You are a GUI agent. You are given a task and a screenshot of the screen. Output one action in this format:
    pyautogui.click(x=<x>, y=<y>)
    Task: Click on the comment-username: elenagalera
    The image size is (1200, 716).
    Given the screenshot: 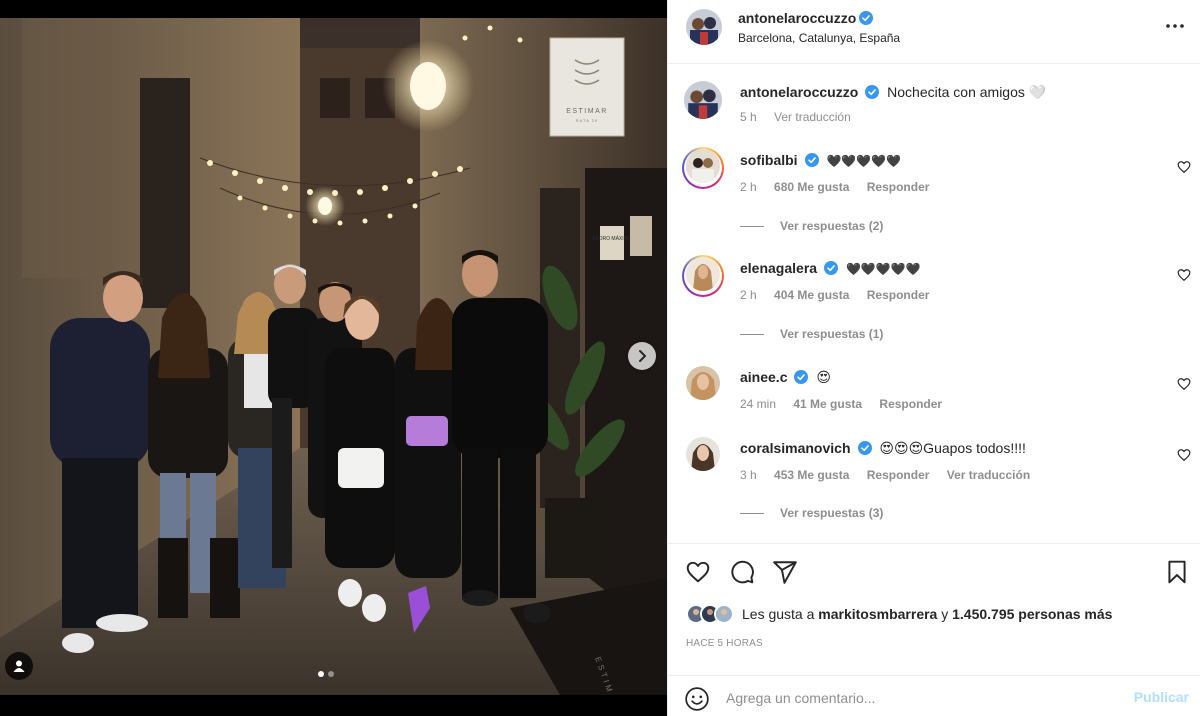 What is the action you would take?
    pyautogui.click(x=778, y=268)
    